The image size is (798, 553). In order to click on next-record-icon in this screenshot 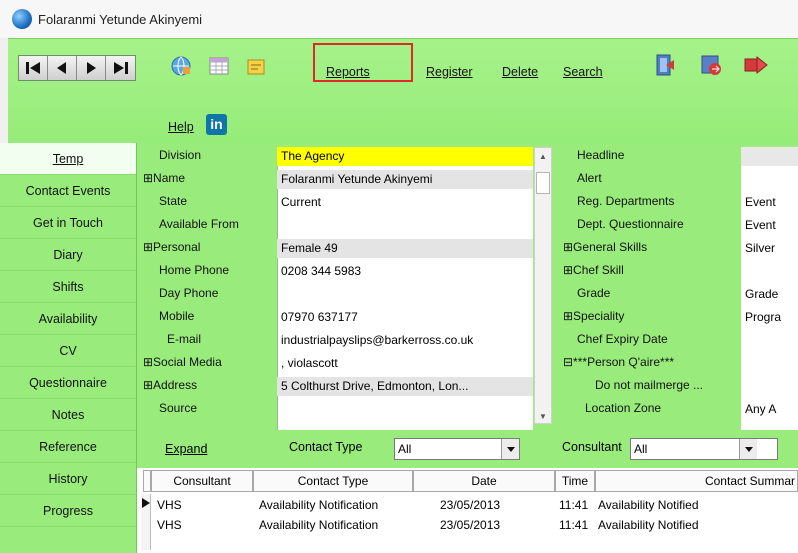, I will do `click(91, 68)`.